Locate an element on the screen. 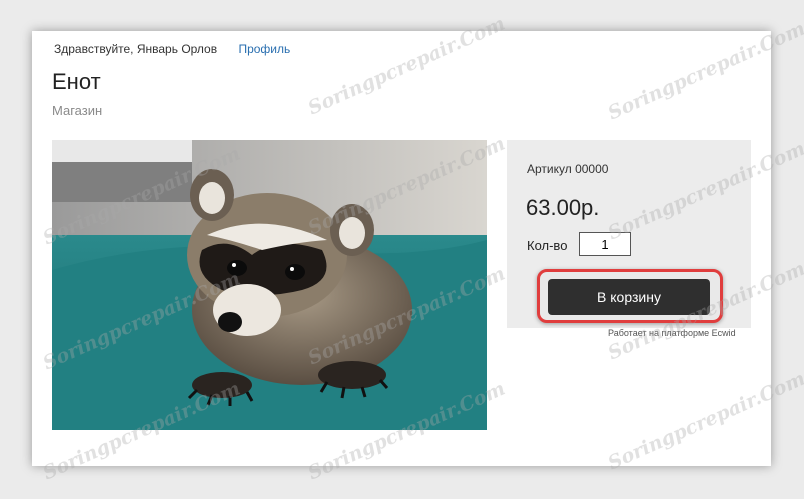 This screenshot has height=499, width=804. product-title: Енот is located at coordinates (76, 81).